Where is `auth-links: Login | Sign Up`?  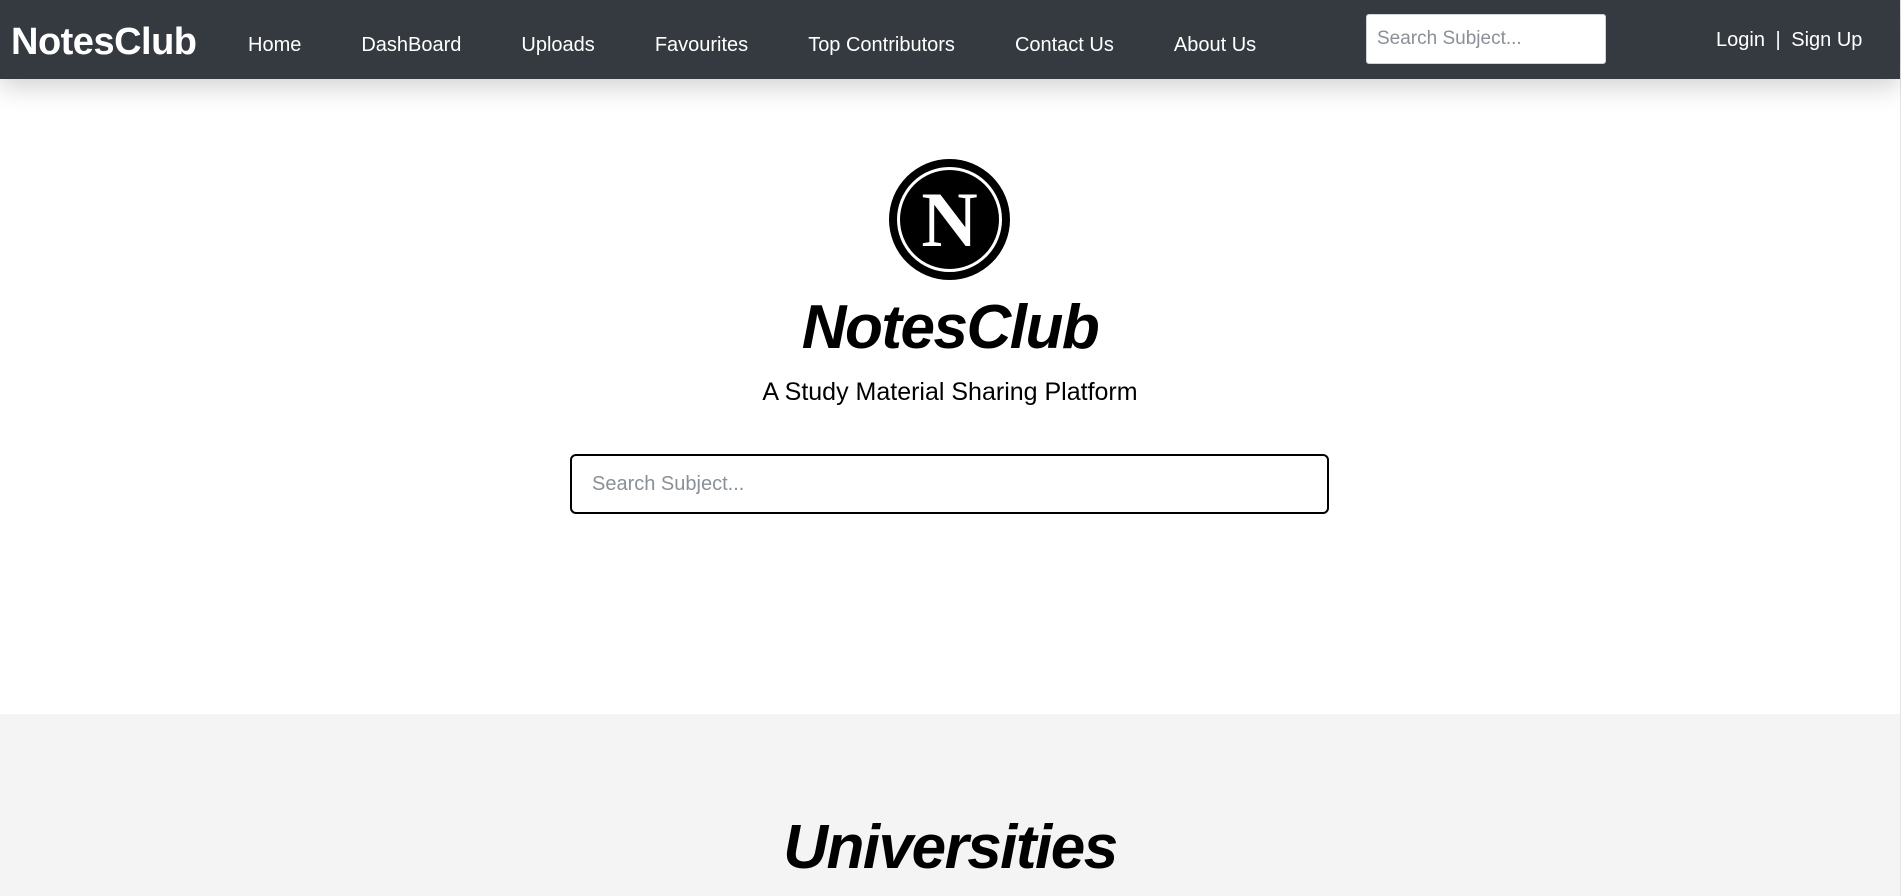
auth-links: Login | Sign Up is located at coordinates (1789, 40).